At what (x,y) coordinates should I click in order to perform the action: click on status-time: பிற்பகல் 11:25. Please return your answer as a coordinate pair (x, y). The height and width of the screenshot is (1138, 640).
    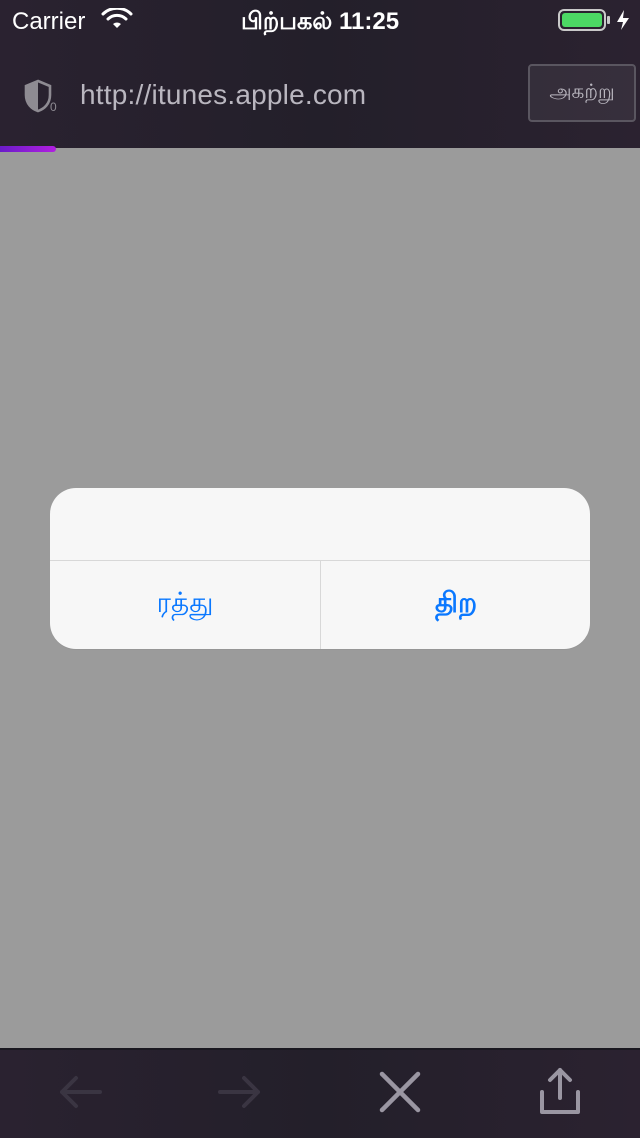
    Looking at the image, I should click on (320, 21).